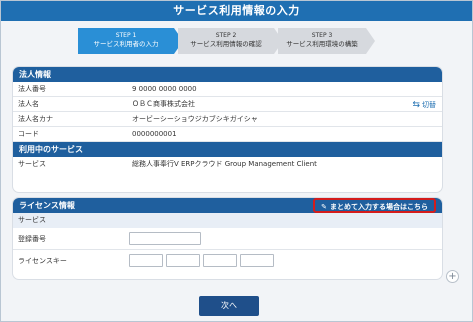 The image size is (473, 322). What do you see at coordinates (227, 104) in the screenshot?
I see `corporate-name-row: 法人名 ＯＢＣ商事株式会社 ⇆ 切替` at bounding box center [227, 104].